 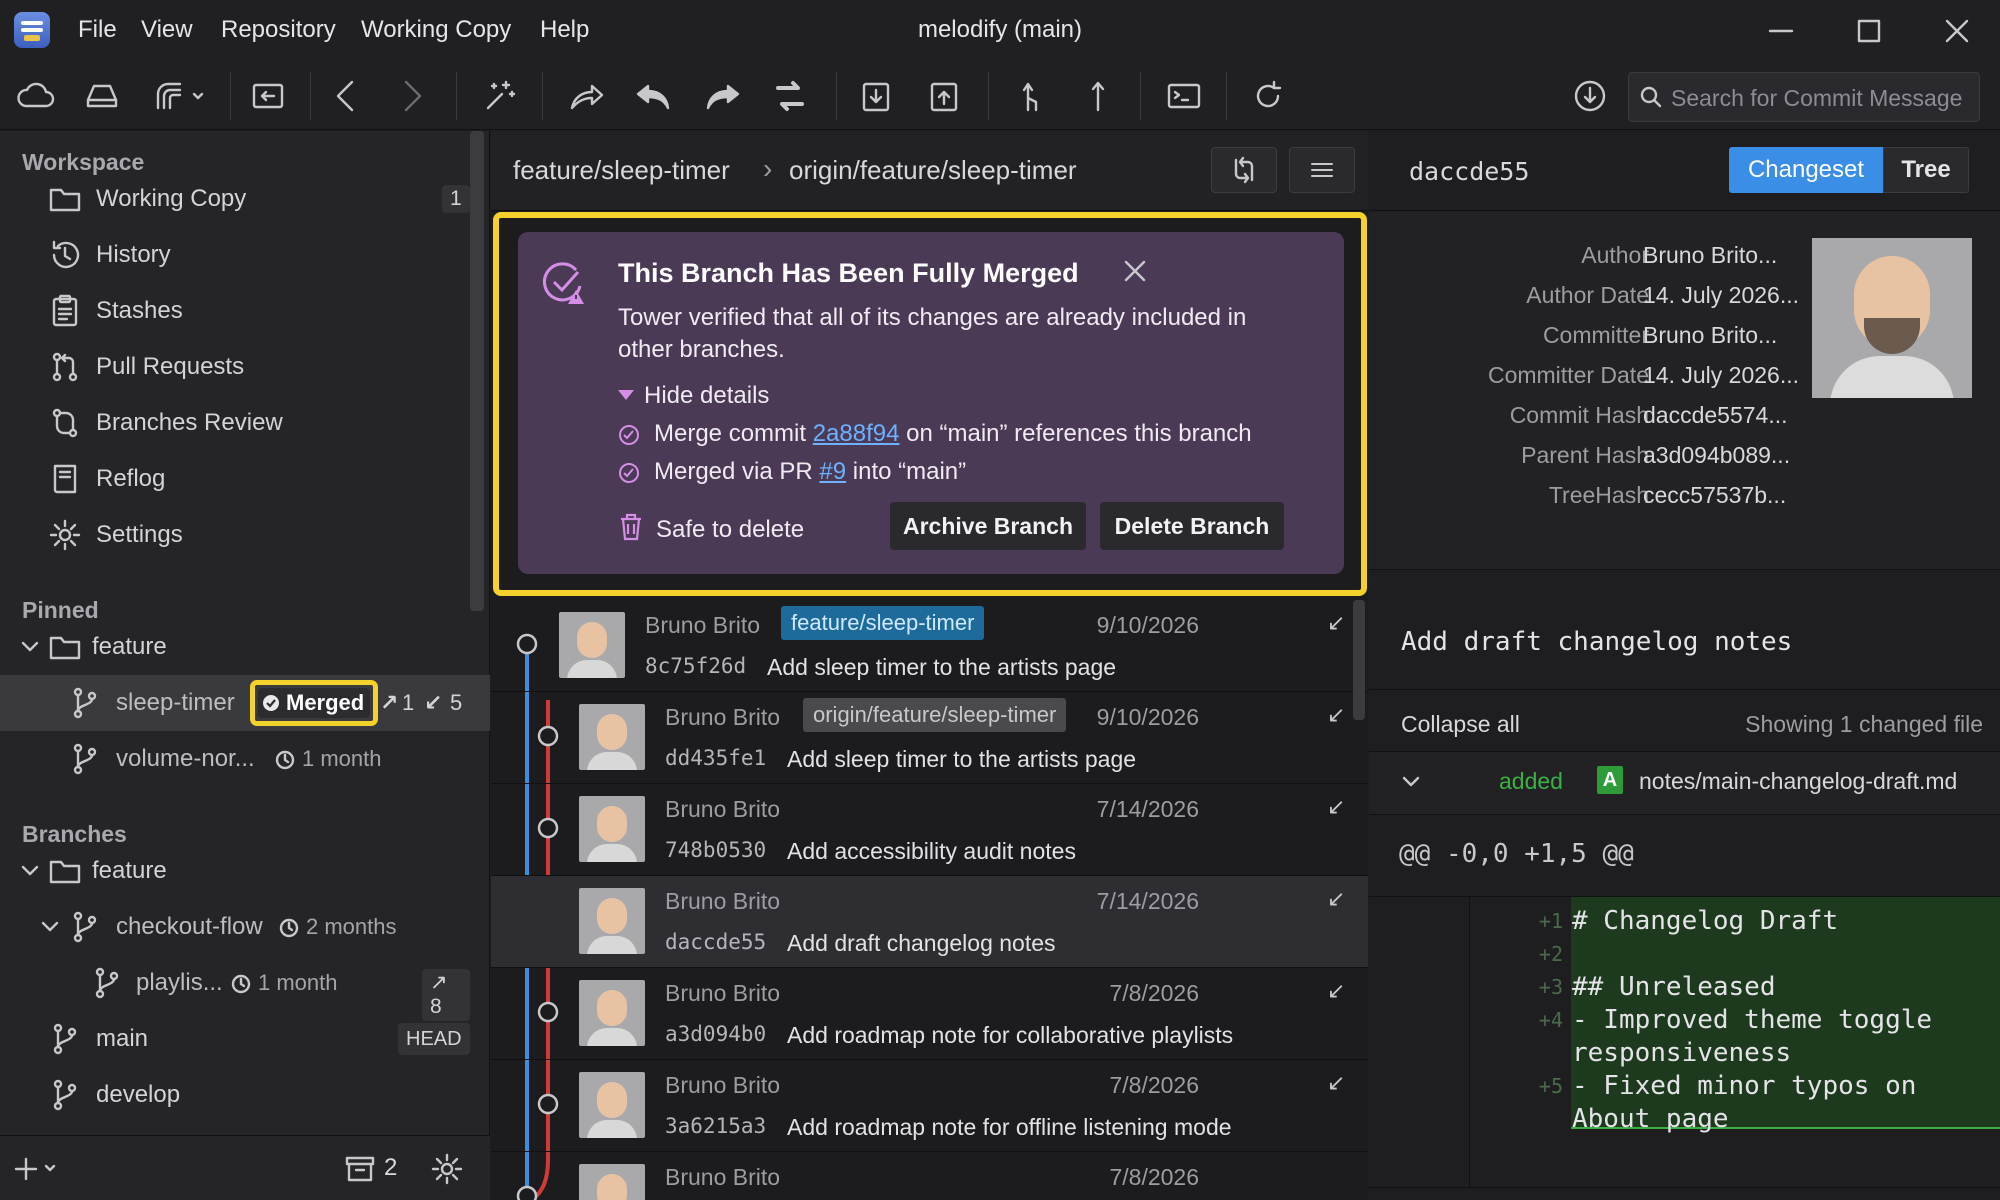 I want to click on back-icon, so click(x=346, y=96).